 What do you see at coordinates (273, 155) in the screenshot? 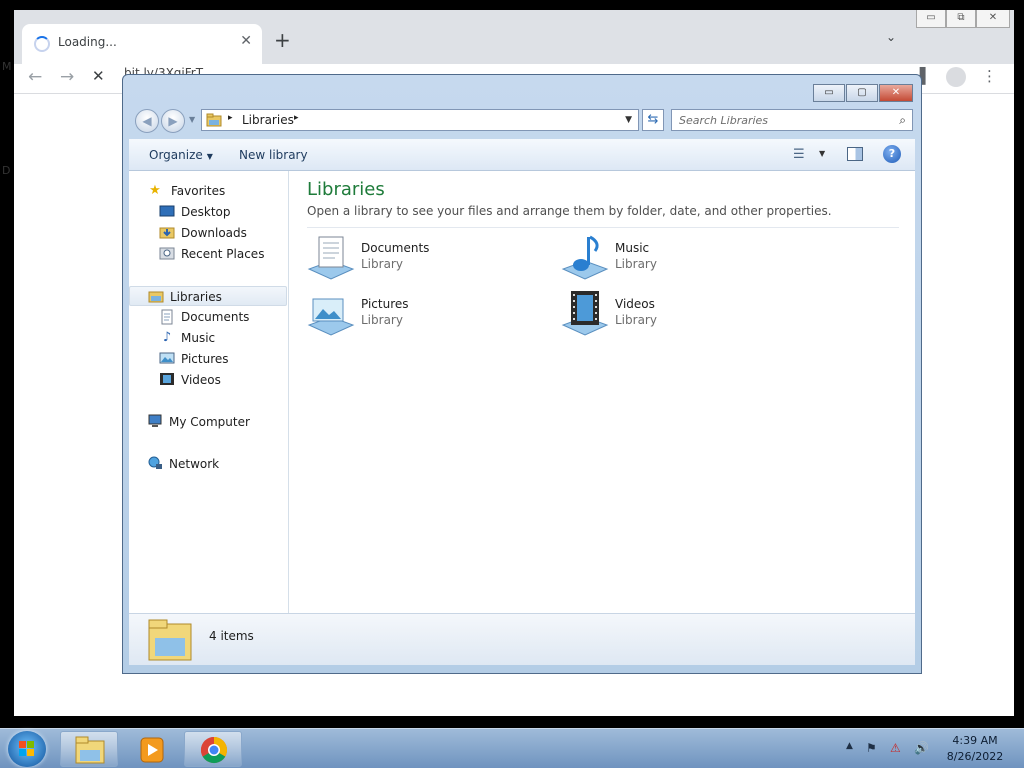
I see `new-library-button: New library` at bounding box center [273, 155].